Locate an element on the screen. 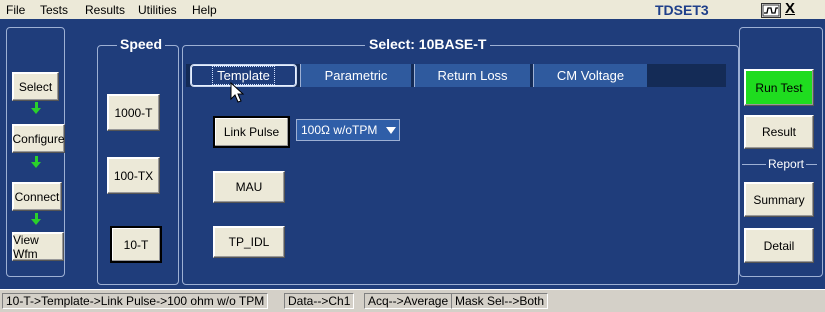 The height and width of the screenshot is (312, 825). tab-return-loss-label: Return Loss is located at coordinates (472, 75).